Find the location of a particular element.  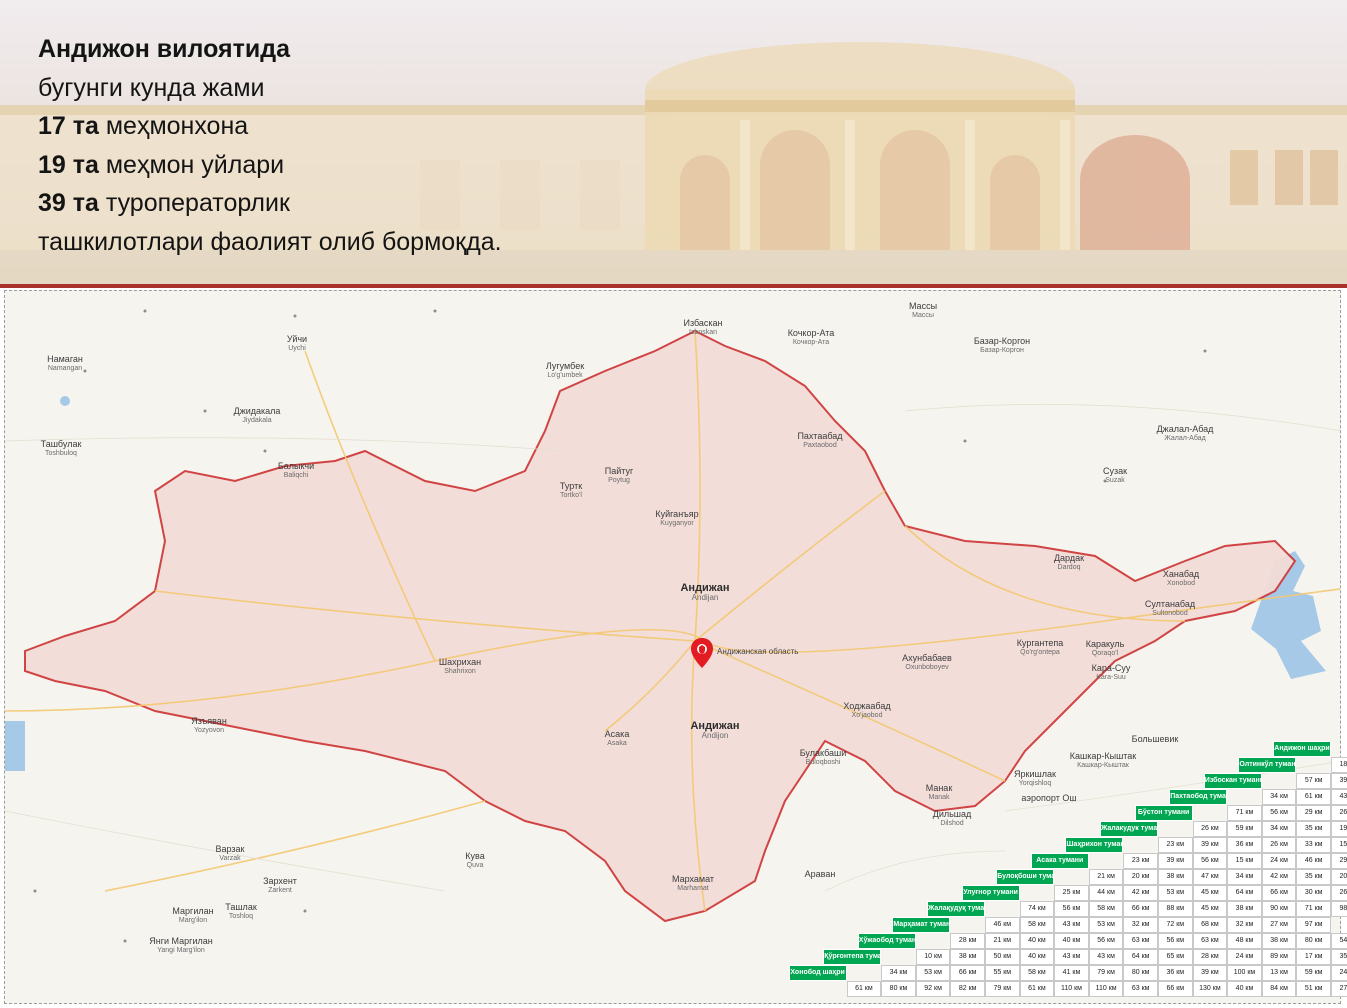

distance-cell: 97 км is located at coordinates (1313, 925).